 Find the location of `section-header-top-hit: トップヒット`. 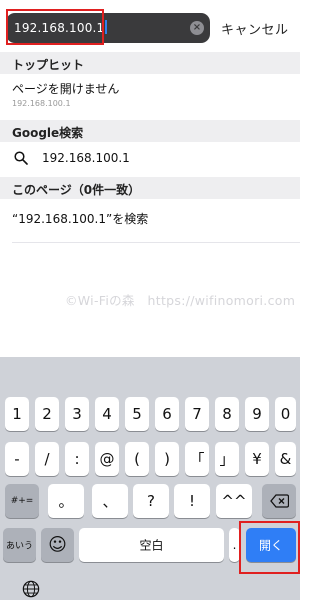

section-header-top-hit: トップヒット is located at coordinates (150, 63).